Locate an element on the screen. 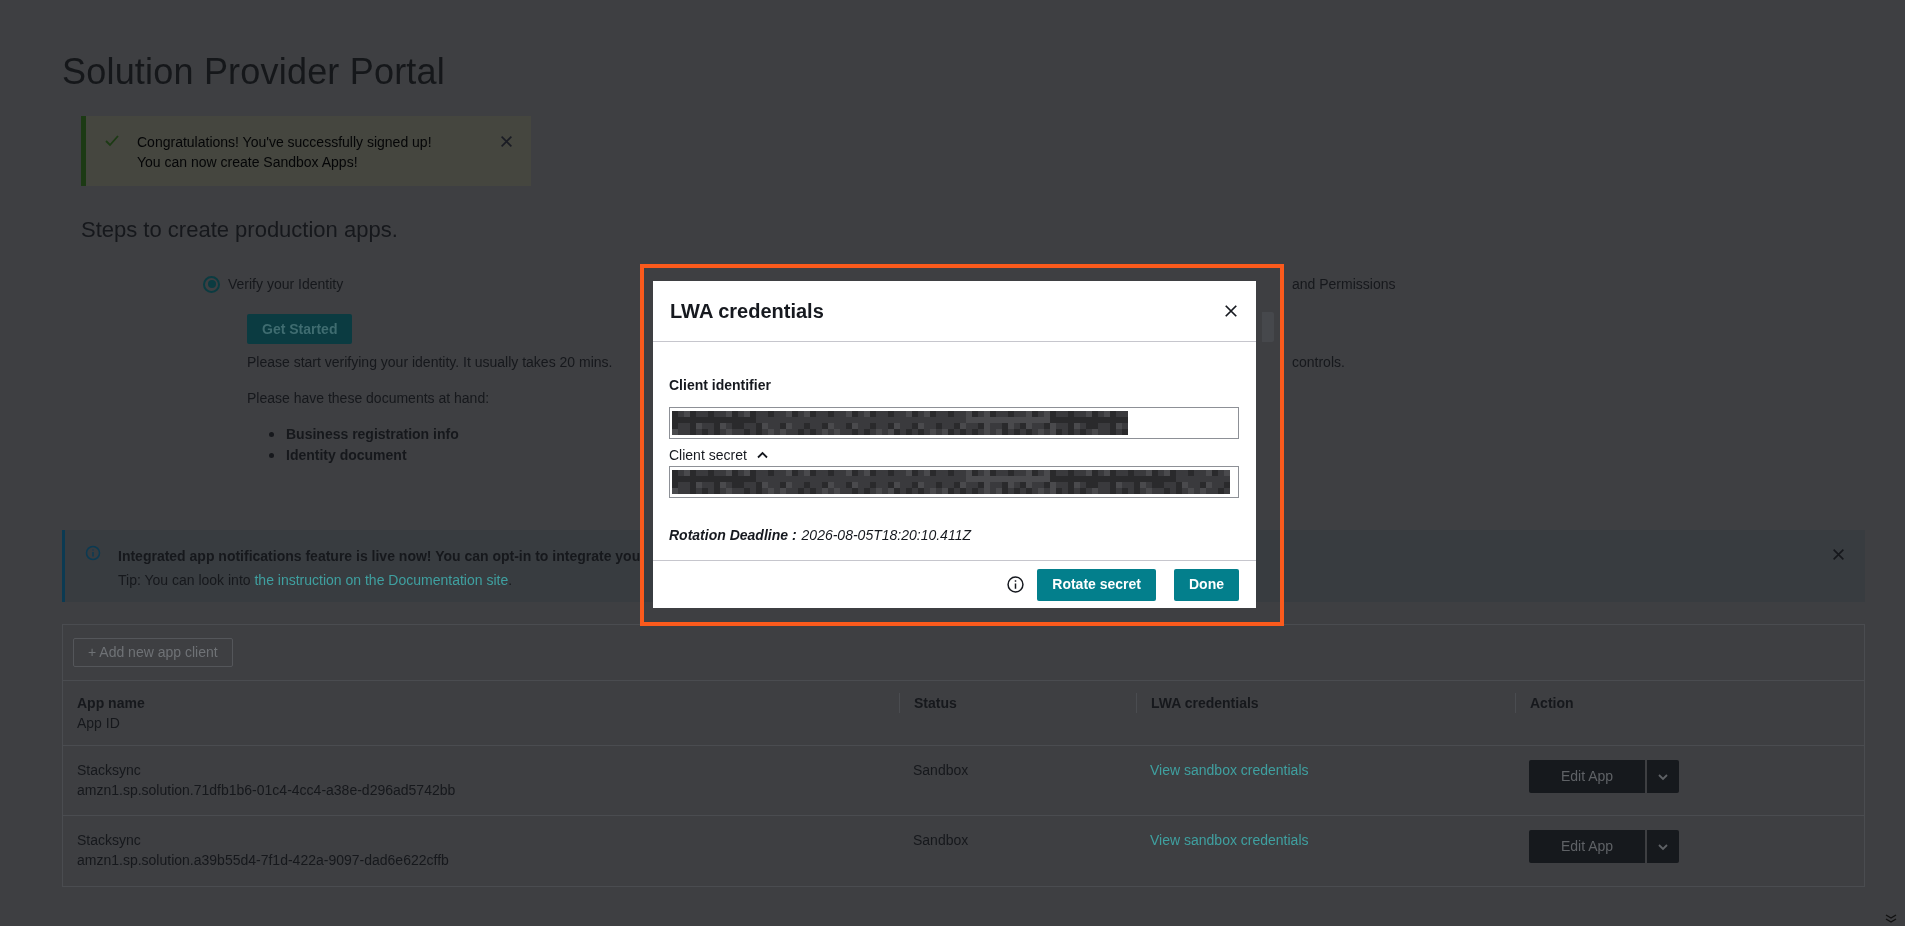 This screenshot has width=1905, height=926. dialog-title: LWA credentials is located at coordinates (747, 311).